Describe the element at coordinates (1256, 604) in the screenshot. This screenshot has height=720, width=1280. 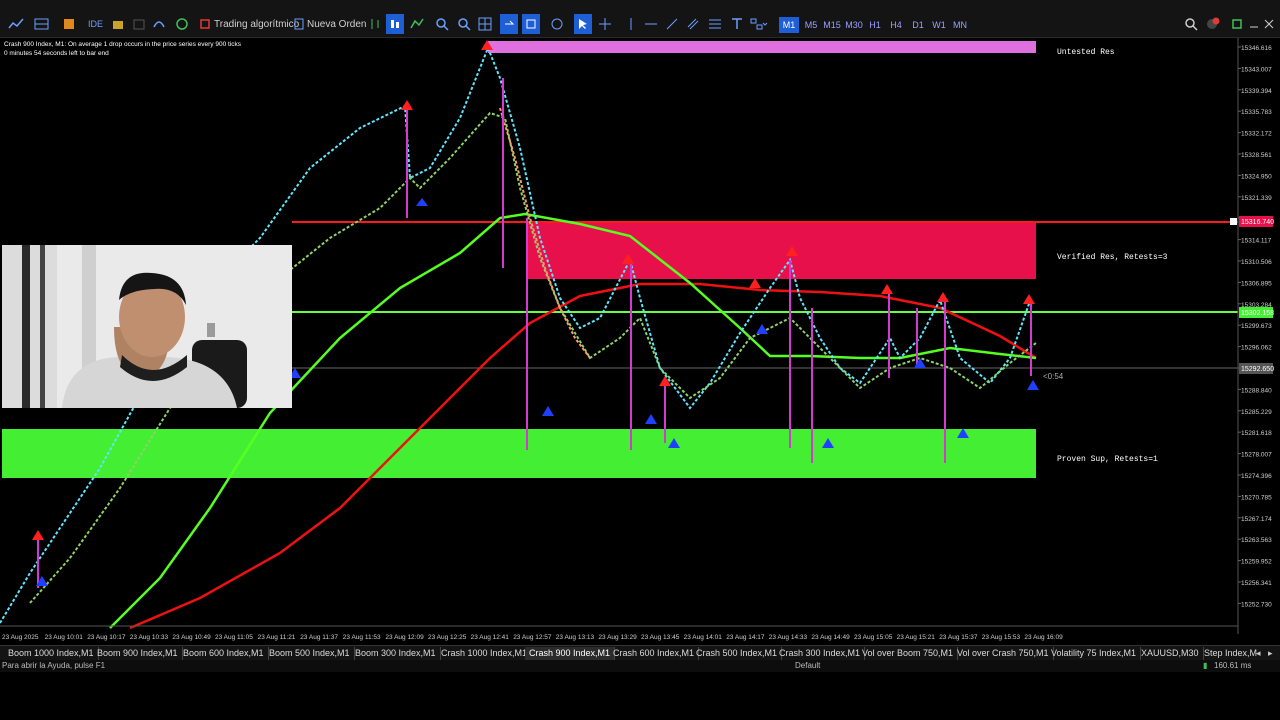
I see `price-axis-label: 15252.730` at that location.